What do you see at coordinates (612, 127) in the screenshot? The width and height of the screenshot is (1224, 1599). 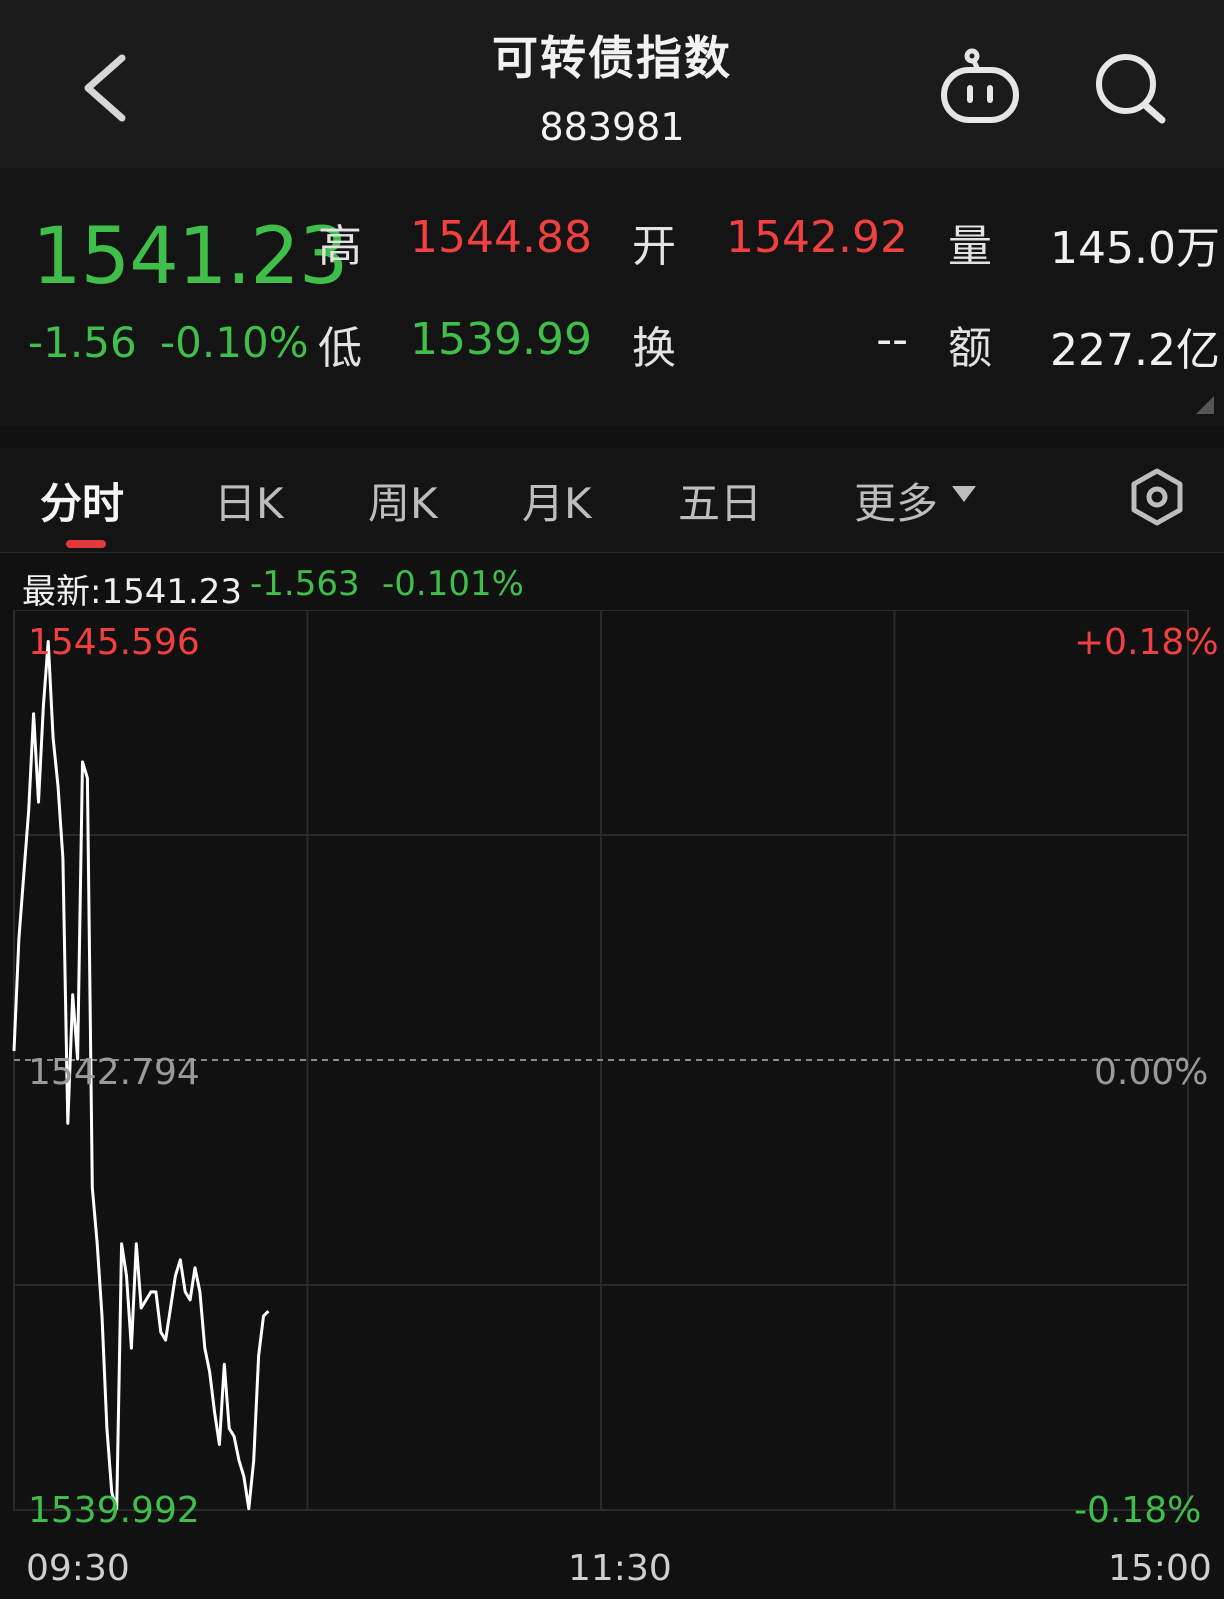 I see `stock-code: 883981` at bounding box center [612, 127].